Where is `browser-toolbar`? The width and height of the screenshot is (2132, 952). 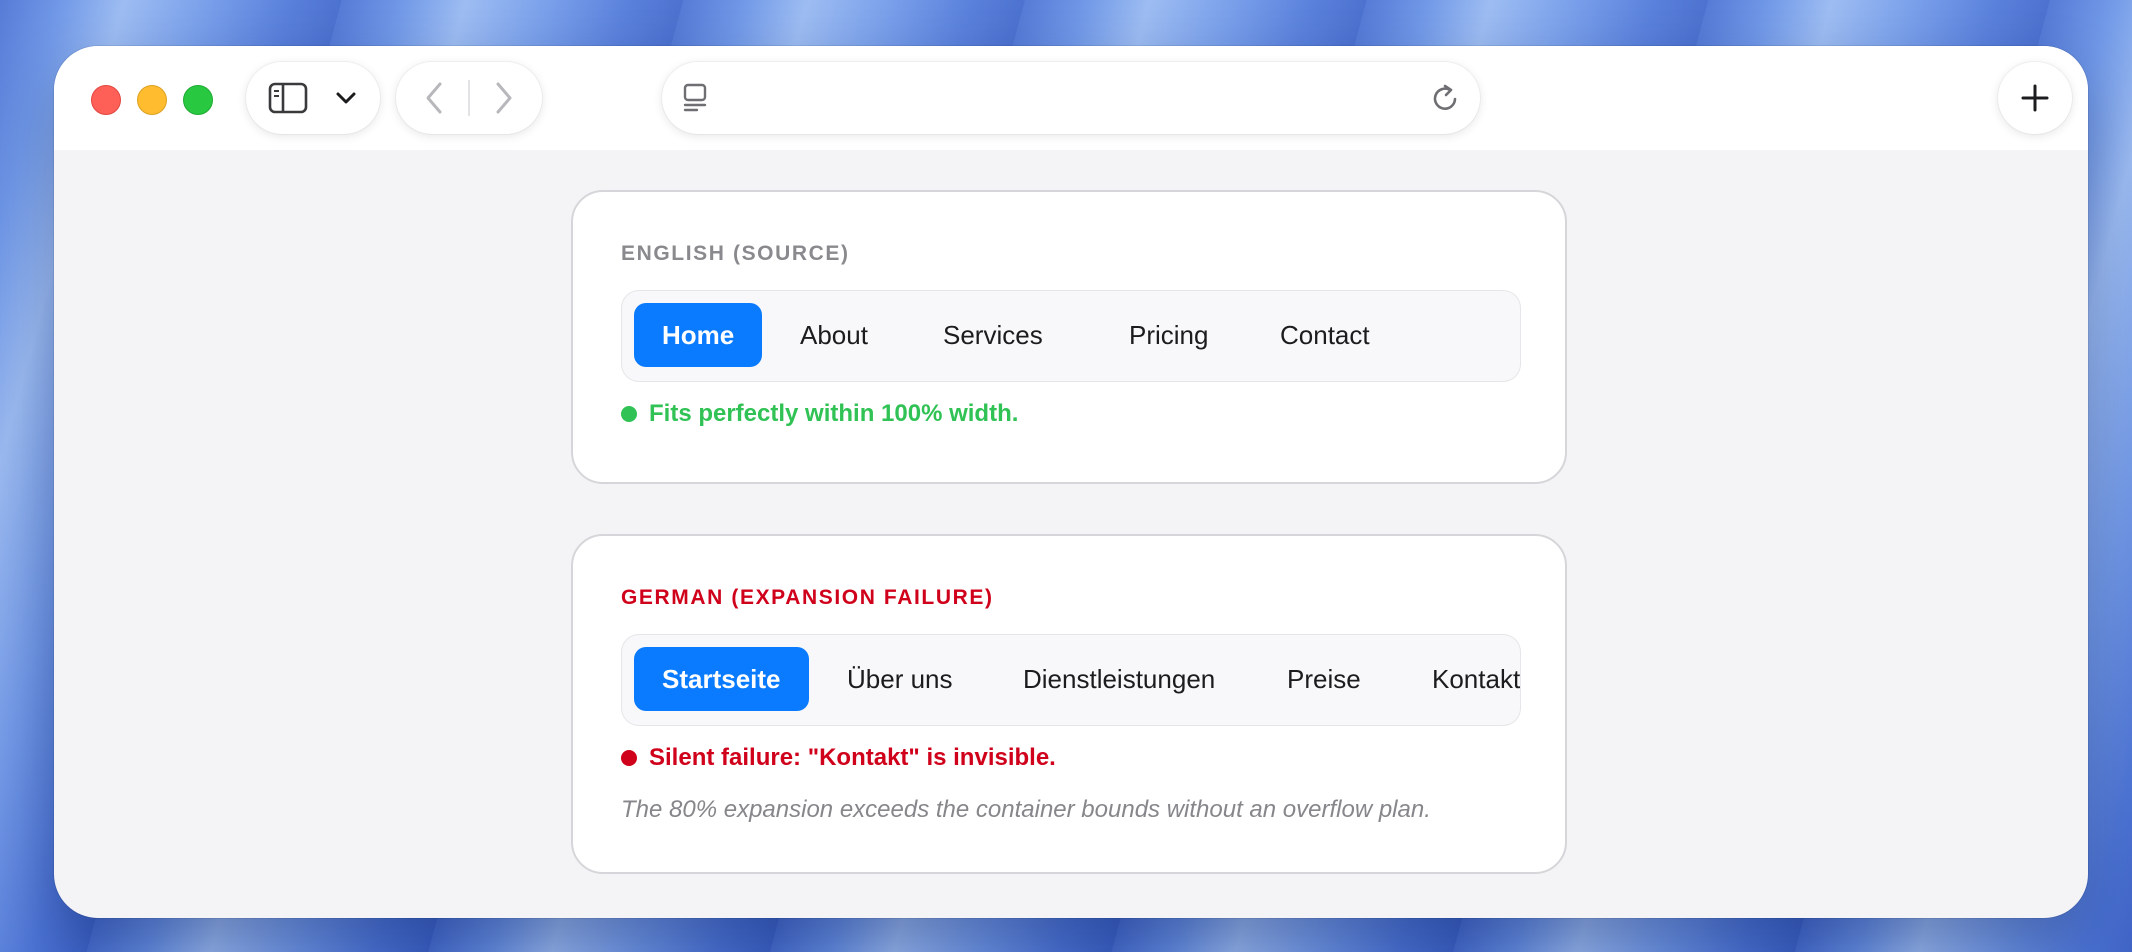
browser-toolbar is located at coordinates (1071, 98).